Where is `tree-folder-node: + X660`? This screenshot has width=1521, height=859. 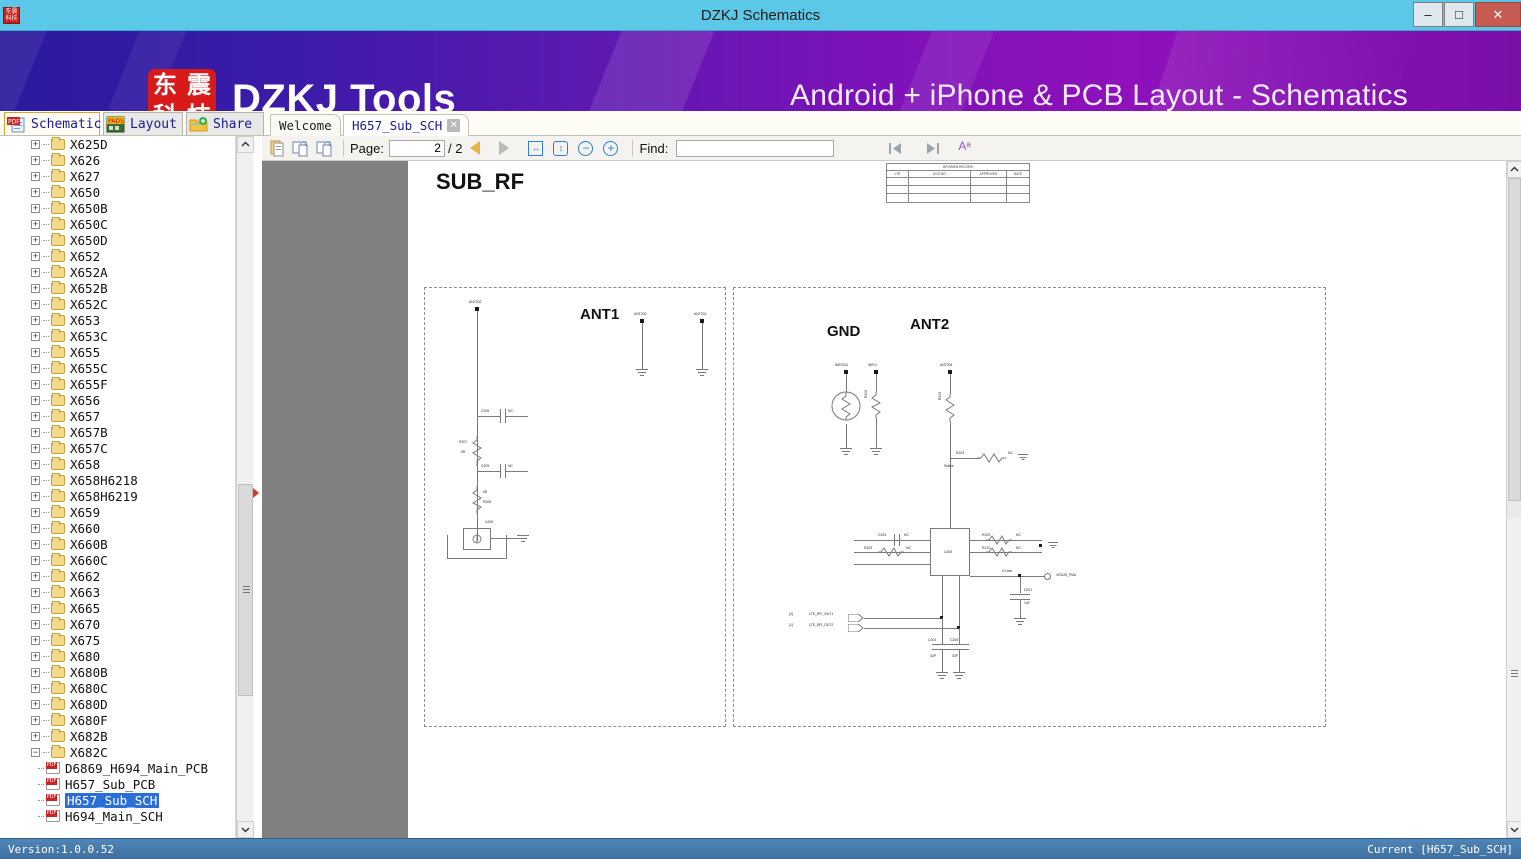
tree-folder-node: + X660 is located at coordinates (117, 528).